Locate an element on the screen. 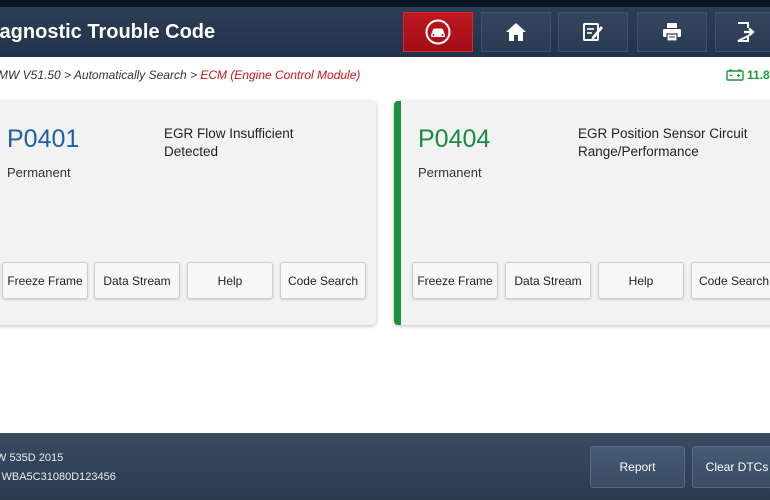  dtc-code: P0404 is located at coordinates (454, 139).